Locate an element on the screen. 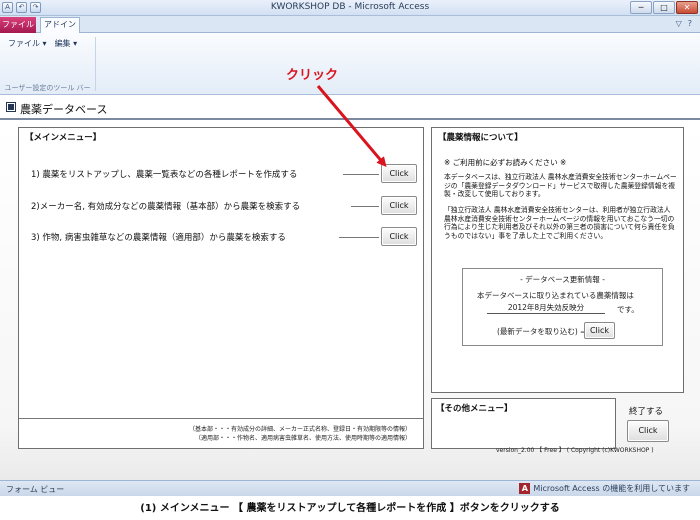  status-bar: フォーム ビュー A Microsoft Access の機能を利用しています is located at coordinates (350, 488).